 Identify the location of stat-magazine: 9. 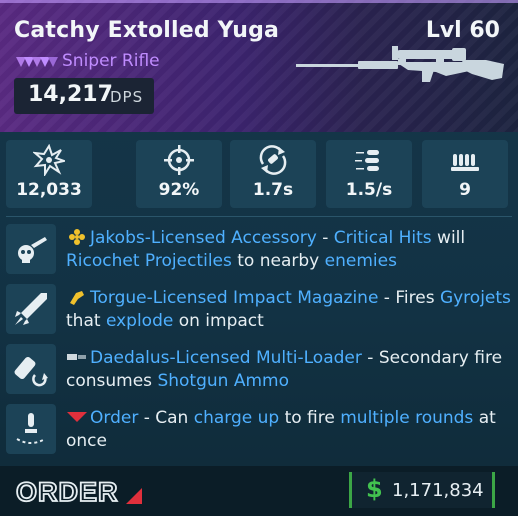
(465, 174).